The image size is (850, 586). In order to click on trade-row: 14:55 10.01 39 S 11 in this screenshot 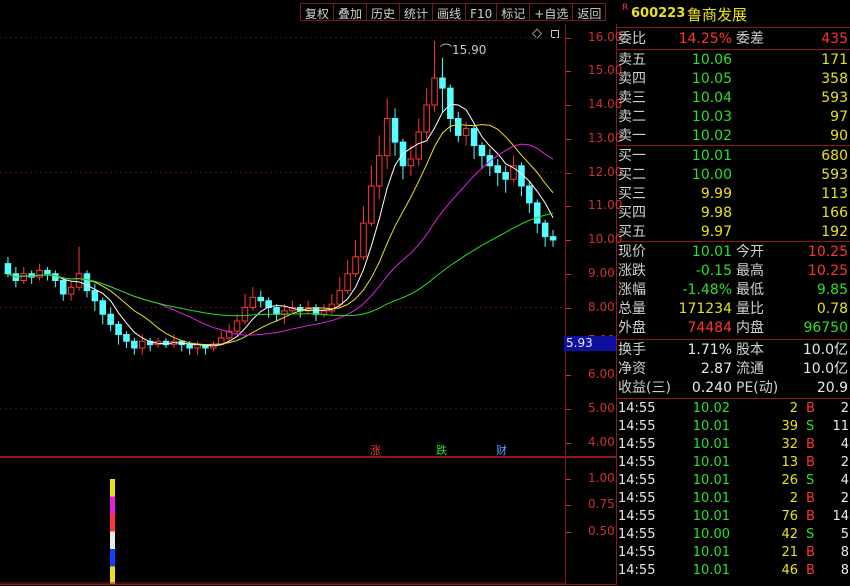, I will do `click(733, 427)`.